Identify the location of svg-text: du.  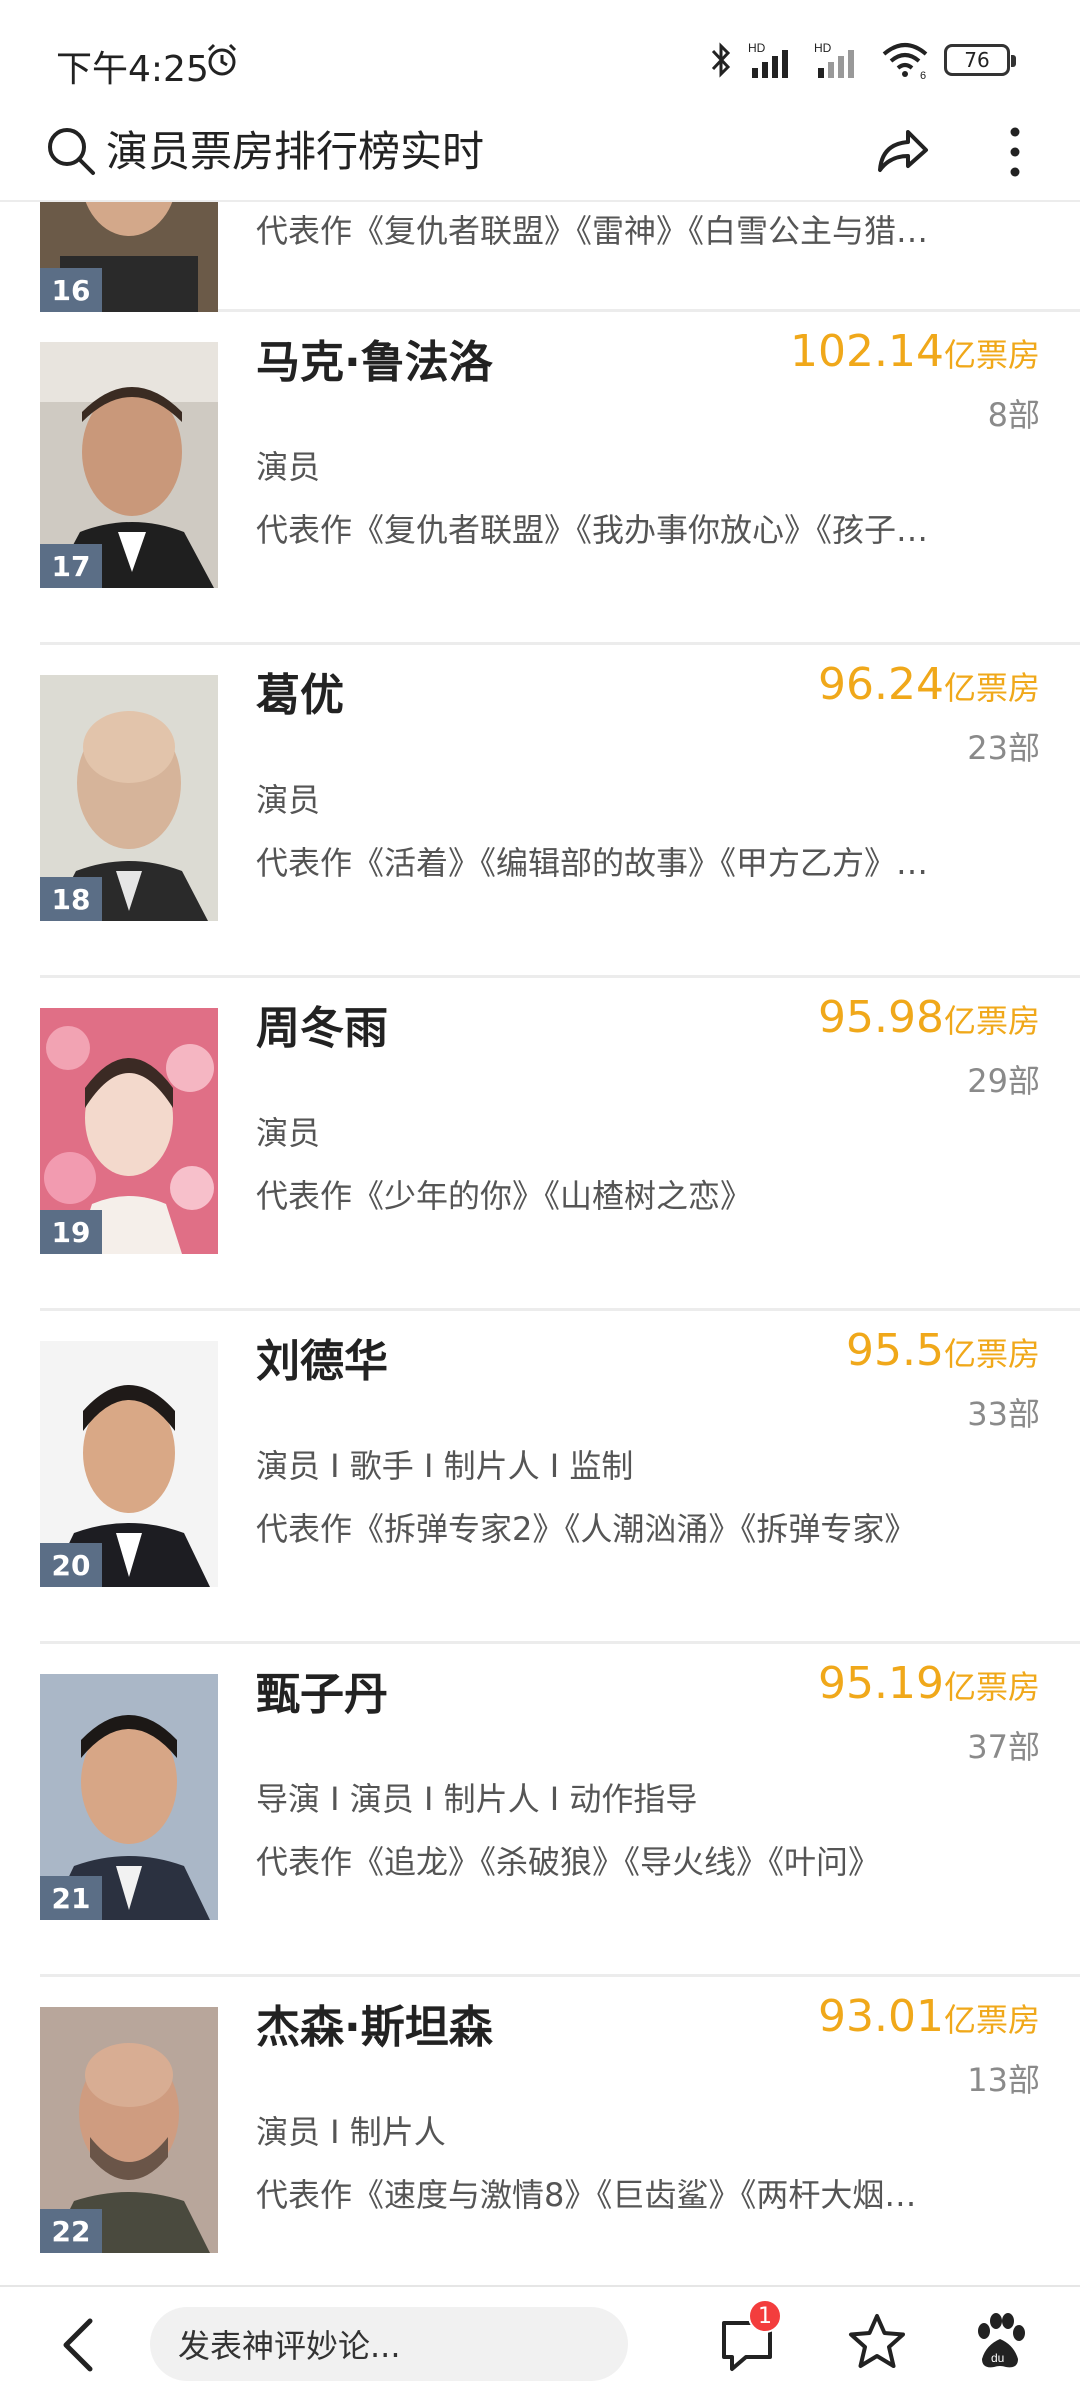
(997, 2358).